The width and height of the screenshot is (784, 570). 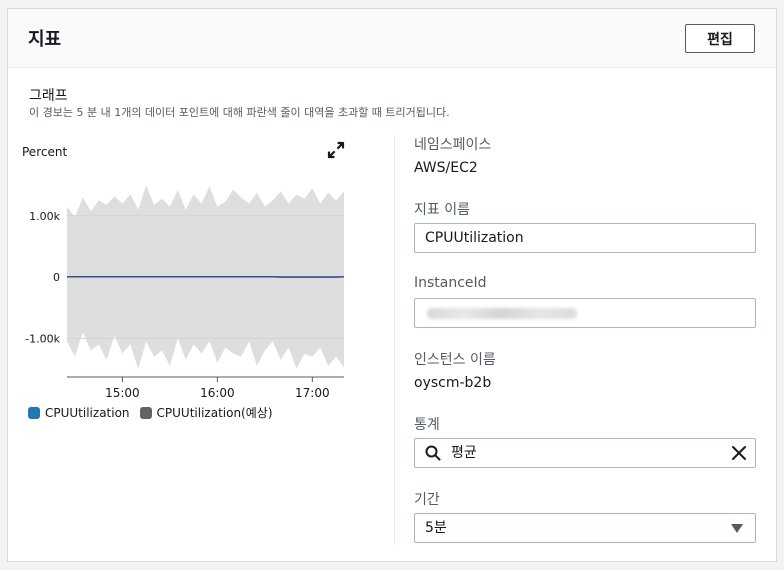 I want to click on expand-icon, so click(x=336, y=150).